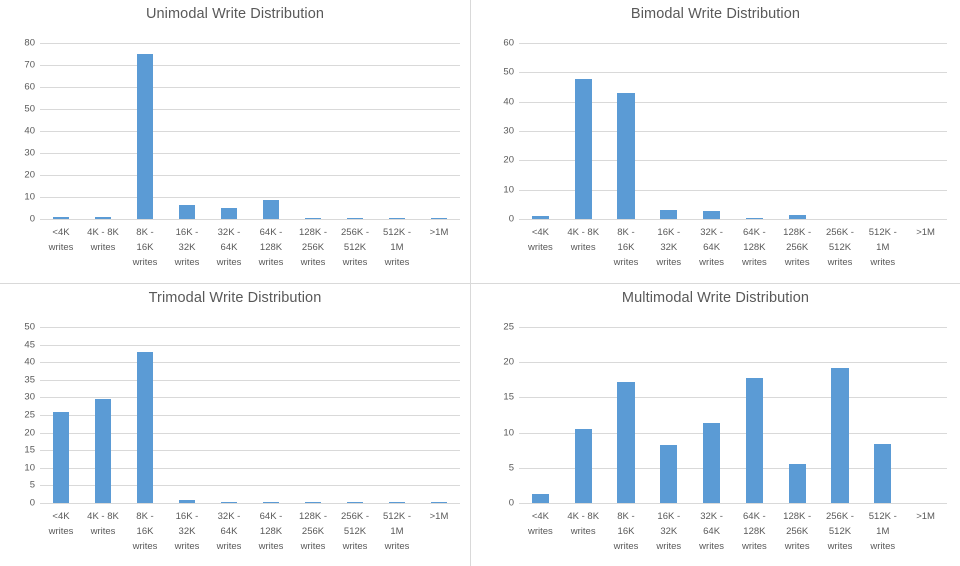  What do you see at coordinates (29, 397) in the screenshot?
I see `y-axis-tick-label: 30` at bounding box center [29, 397].